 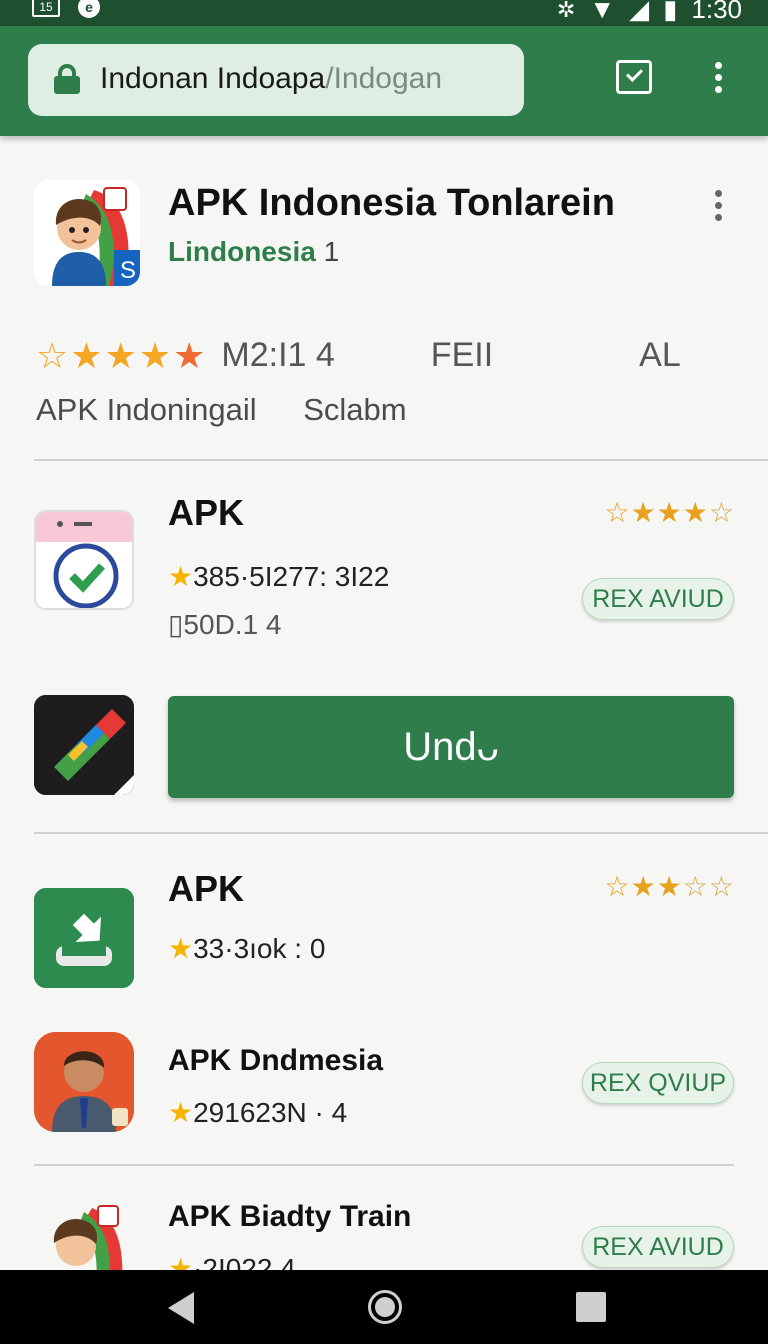 What do you see at coordinates (391, 203) in the screenshot?
I see `app-title: APK Indonesia Tonlarein` at bounding box center [391, 203].